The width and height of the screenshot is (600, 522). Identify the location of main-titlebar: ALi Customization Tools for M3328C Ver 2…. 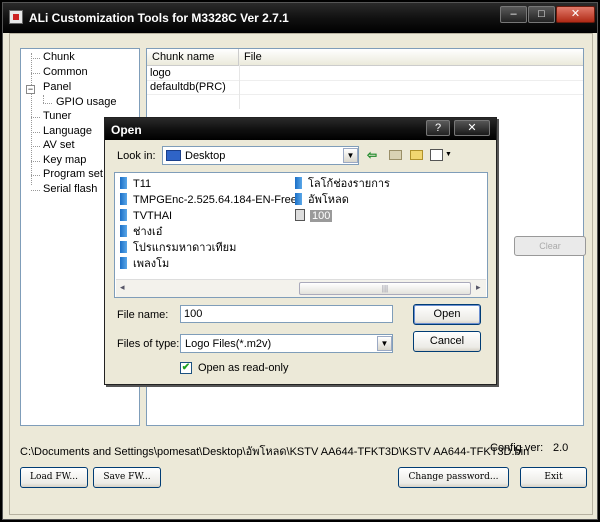
(300, 18).